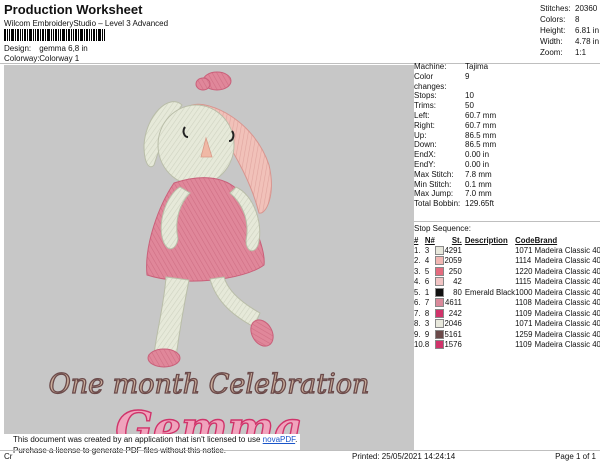 This screenshot has width=600, height=464. What do you see at coordinates (449, 313) in the screenshot?
I see `stitch-count: 242` at bounding box center [449, 313].